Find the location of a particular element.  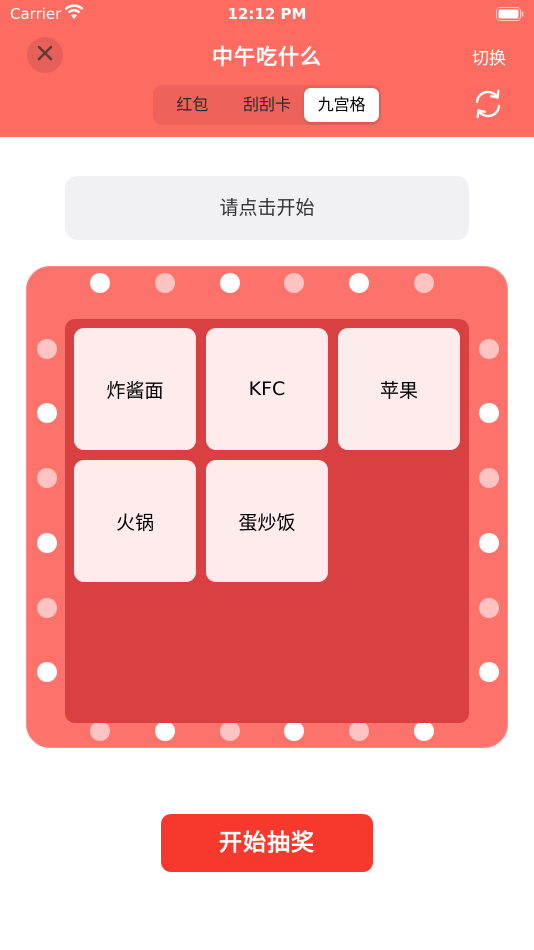

tab-red-envelope: 红包 is located at coordinates (192, 105).